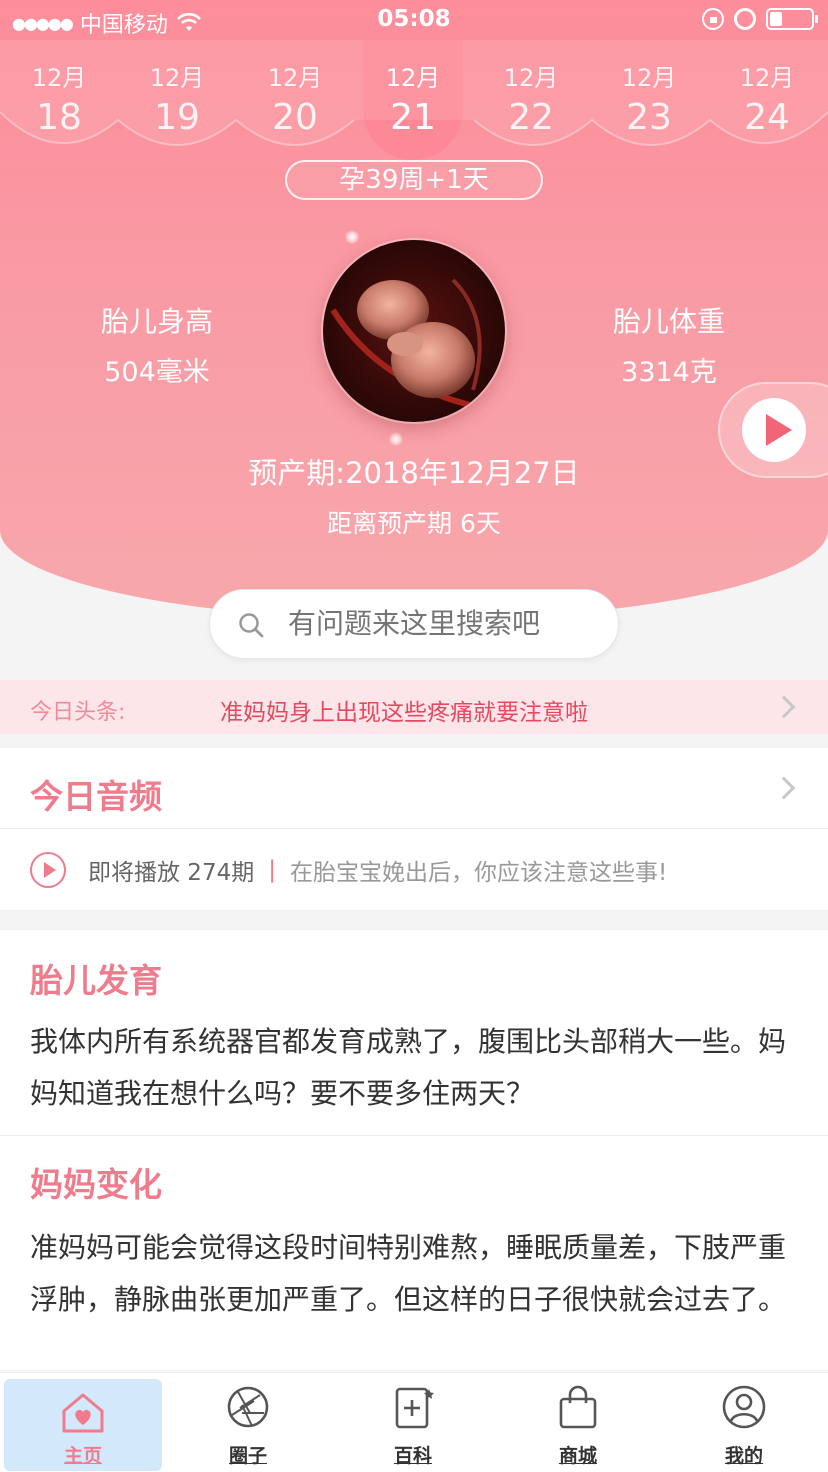  Describe the element at coordinates (649, 117) in the screenshot. I see `date-day: 23` at that location.